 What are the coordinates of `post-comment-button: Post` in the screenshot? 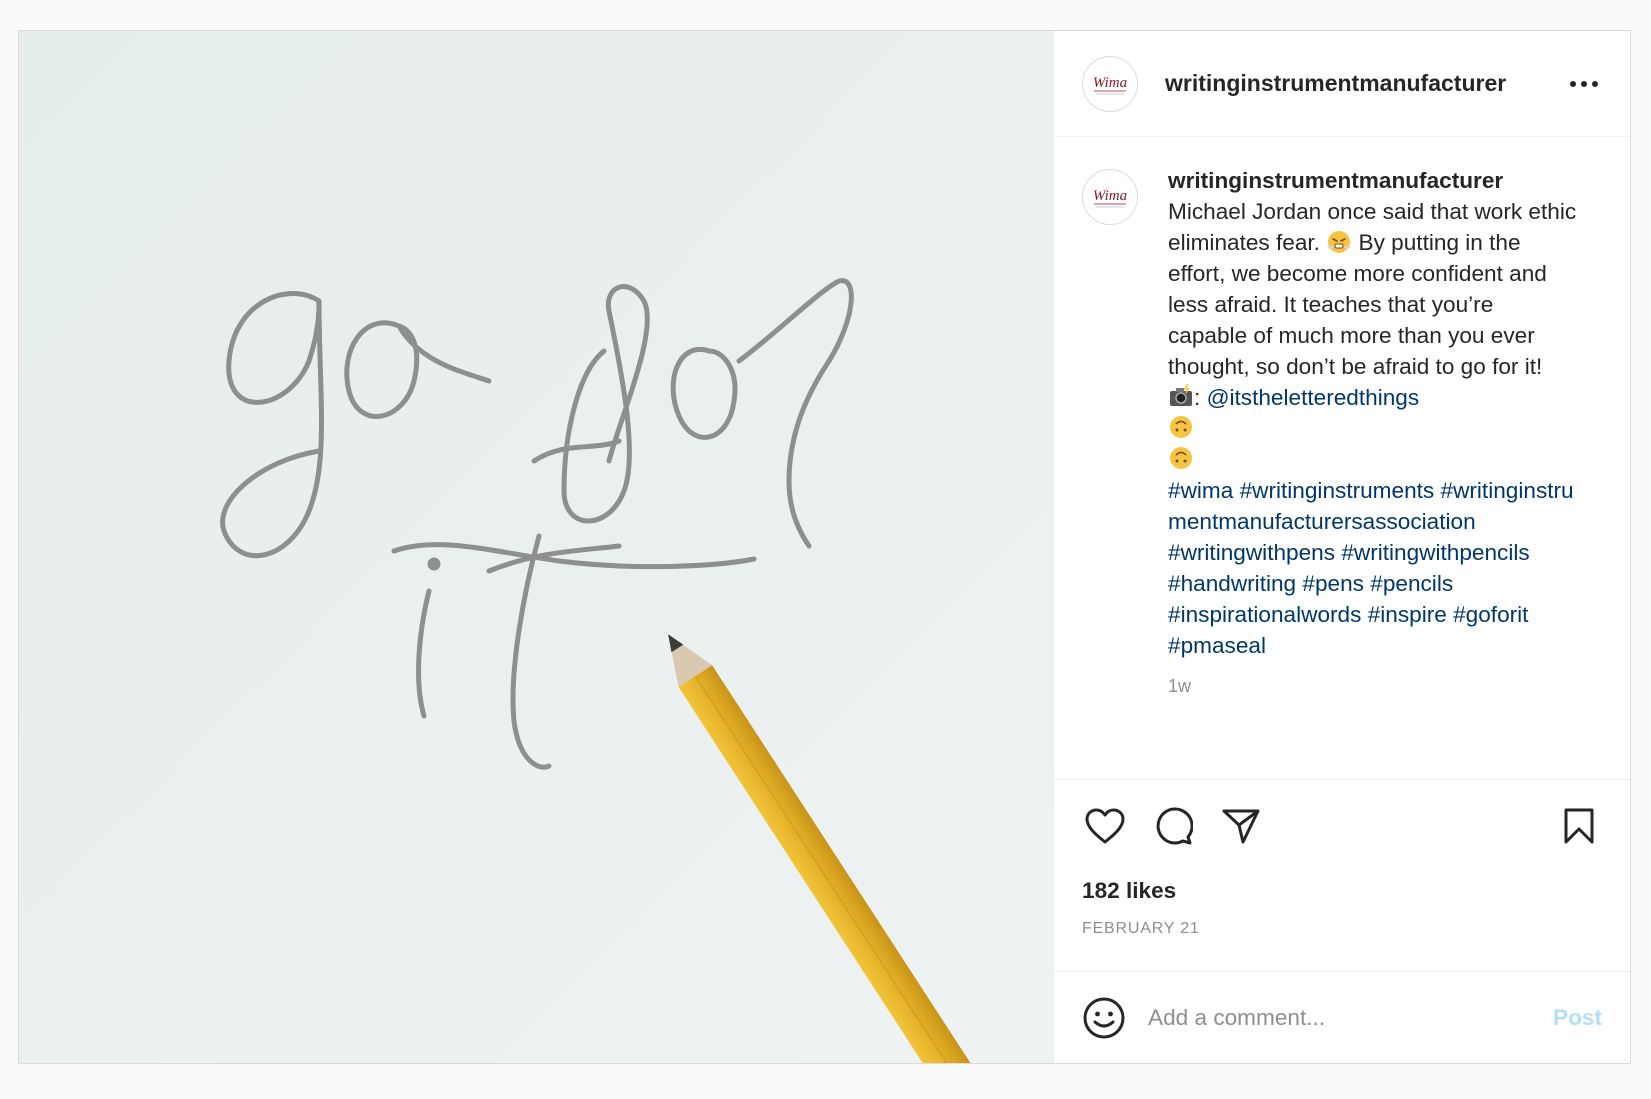 It's located at (1577, 1018).